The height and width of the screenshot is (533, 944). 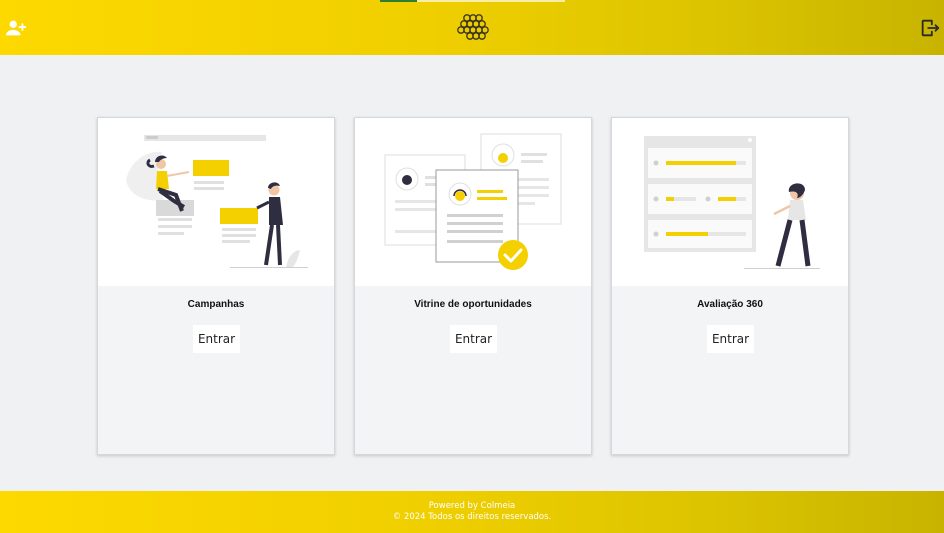 What do you see at coordinates (472, 1) in the screenshot?
I see `loading-progress-bar` at bounding box center [472, 1].